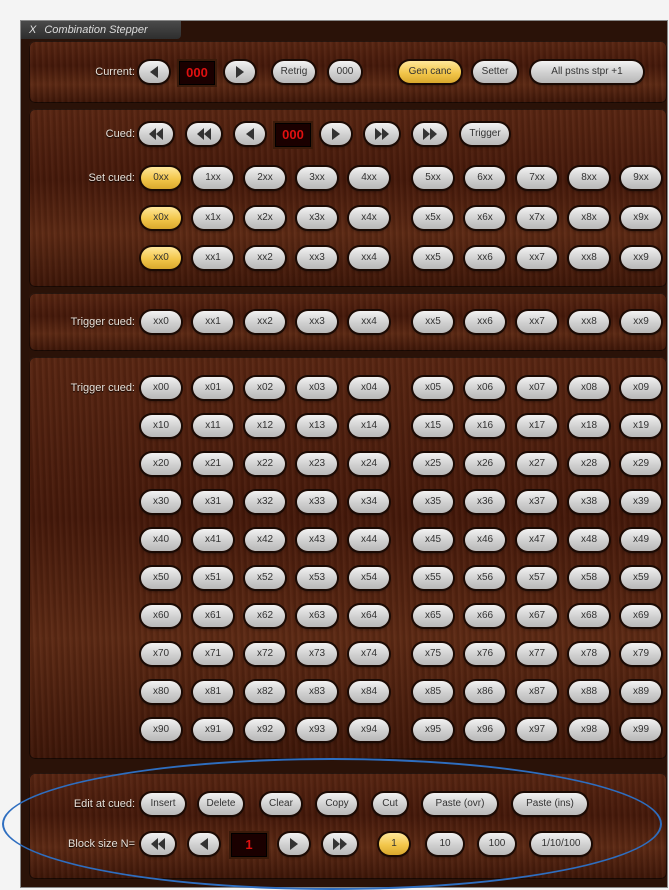 The width and height of the screenshot is (669, 890). Describe the element at coordinates (369, 502) in the screenshot. I see `trigger-cued-button-x34: x34` at that location.